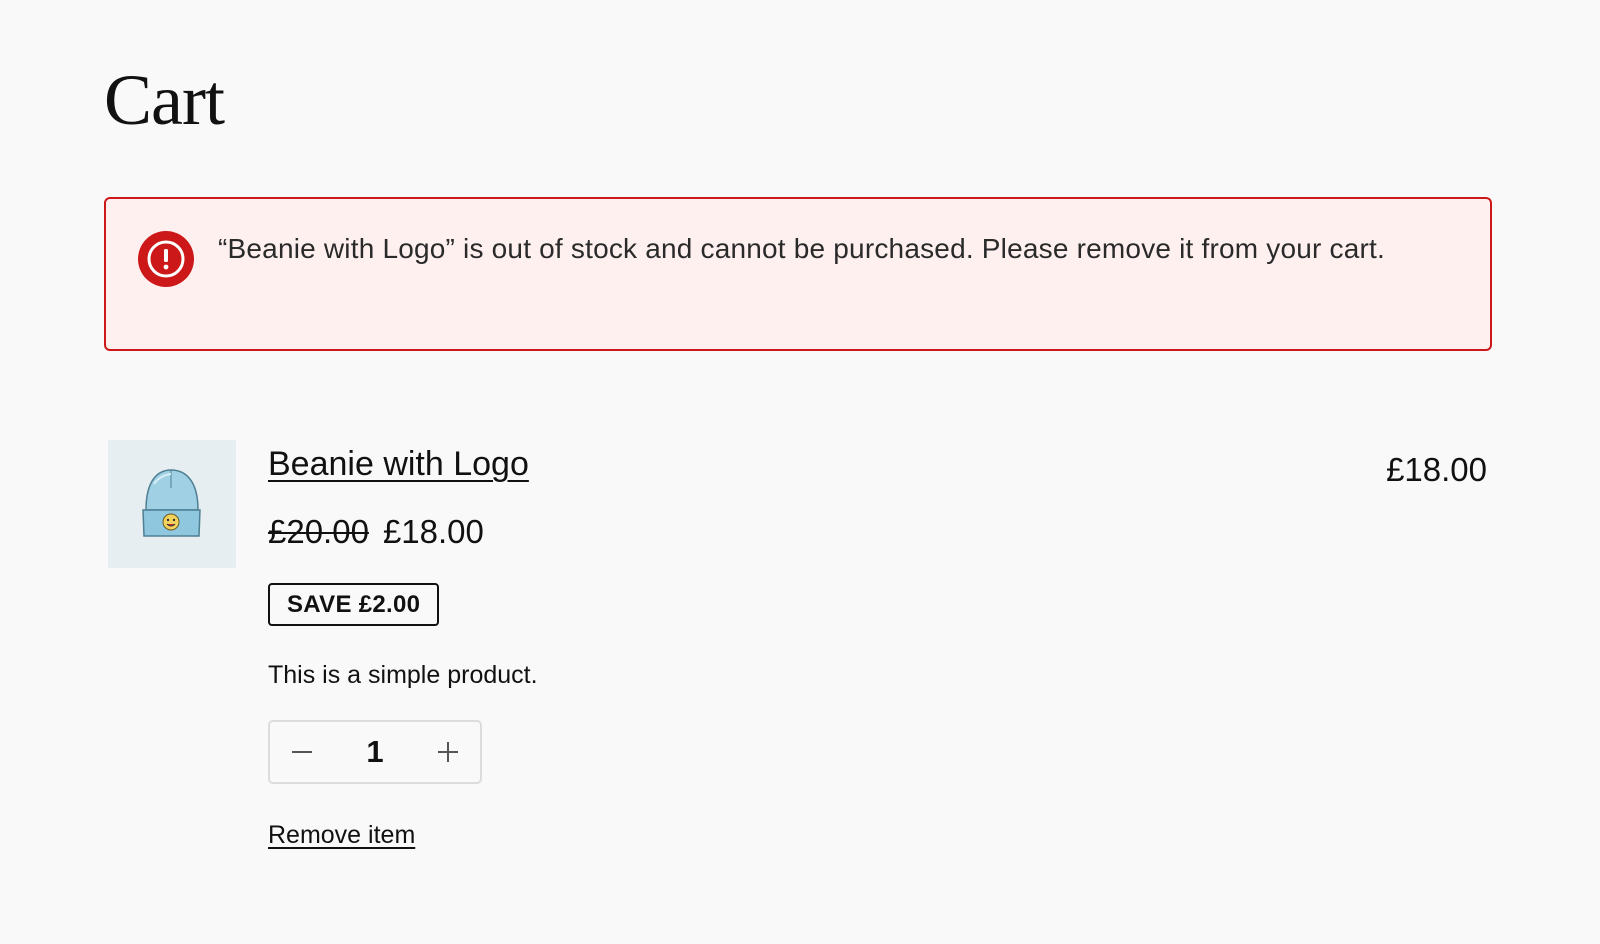  I want to click on quantity-stepper, so click(375, 752).